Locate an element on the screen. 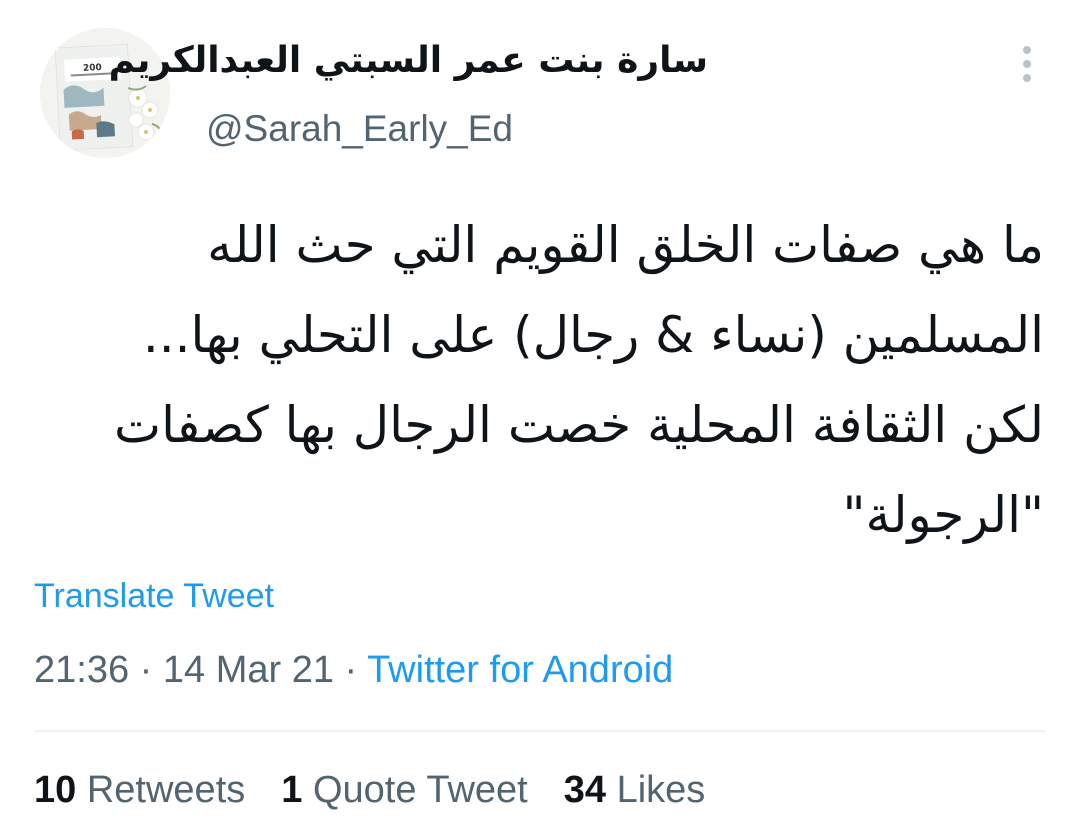  tweet-text-line: ما هي صفات الخلق القويم التي حث الله is located at coordinates (625, 245).